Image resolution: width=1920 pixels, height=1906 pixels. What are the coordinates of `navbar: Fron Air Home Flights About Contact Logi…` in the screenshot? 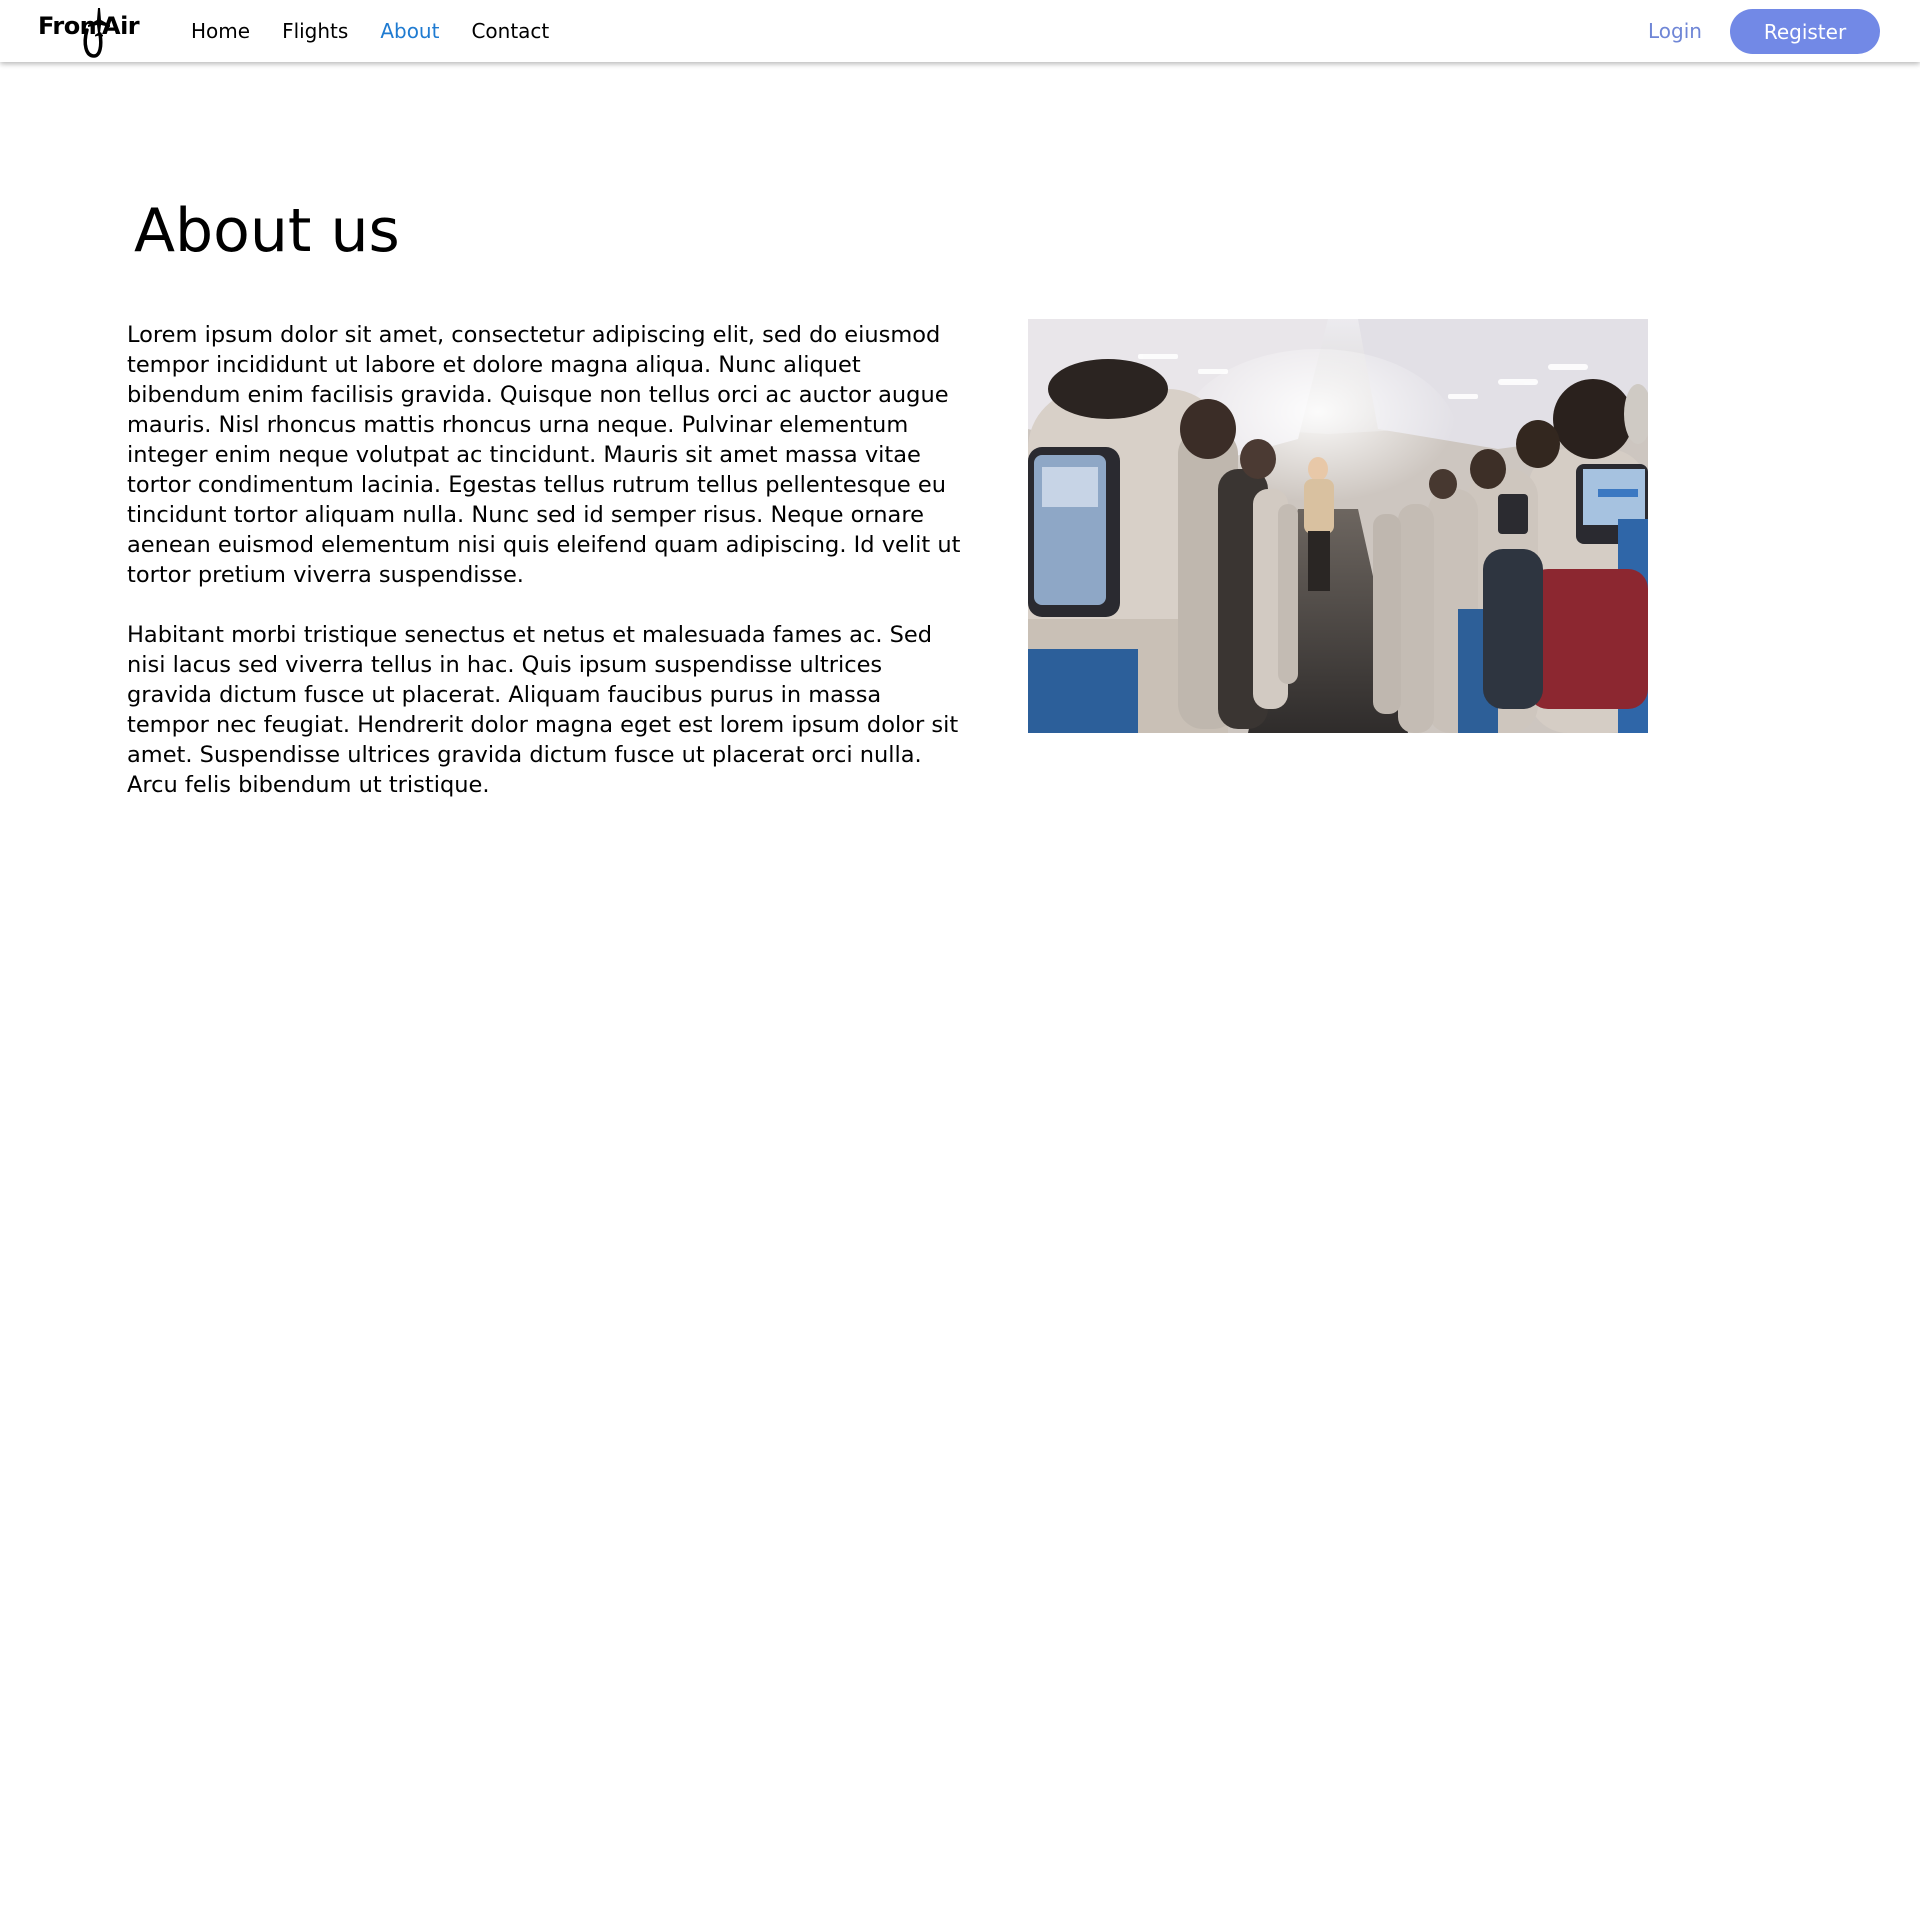 It's located at (960, 31).